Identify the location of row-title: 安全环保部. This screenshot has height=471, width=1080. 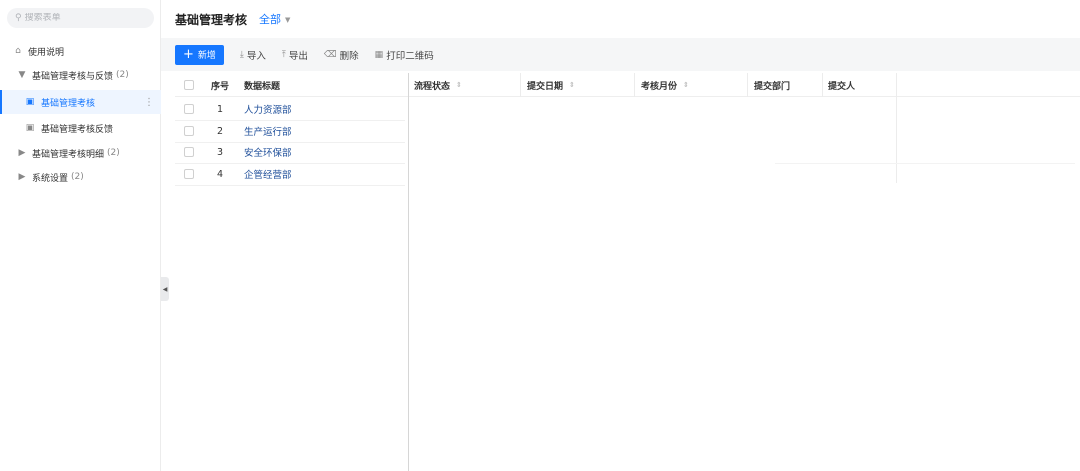
(268, 152).